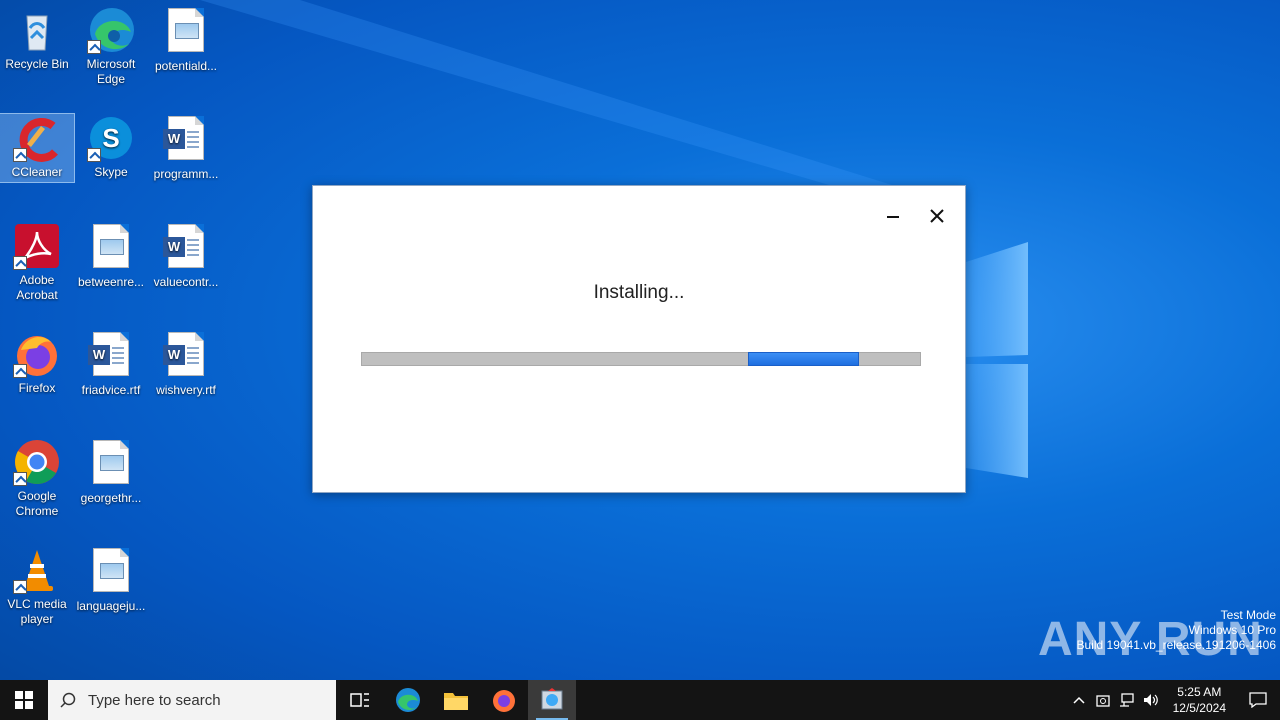 Image resolution: width=1280 pixels, height=720 pixels. What do you see at coordinates (37, 363) in the screenshot?
I see `desktop-icon-firefox: Firefox` at bounding box center [37, 363].